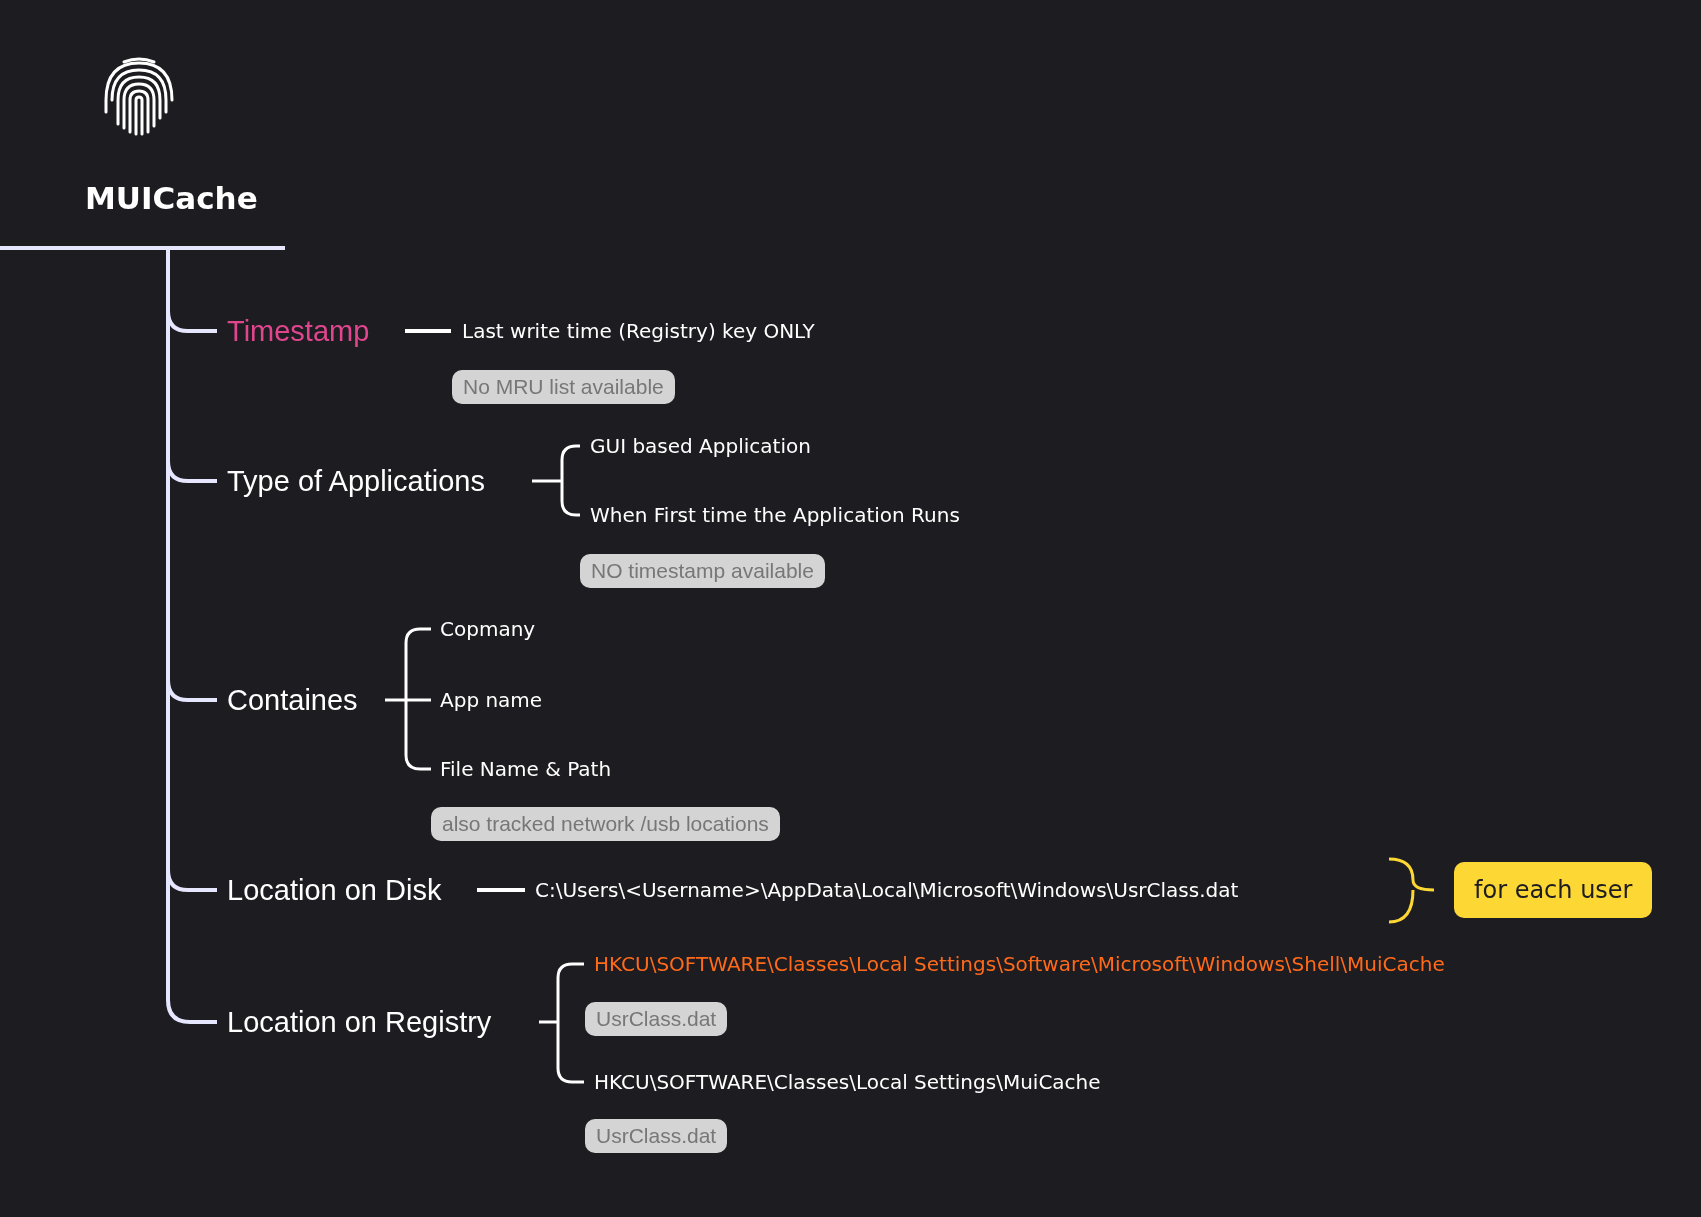 The height and width of the screenshot is (1217, 1701). I want to click on subtopic: HKCU\SOFTWARE\Classes\Local Settings\Software\Microsoft\Windows\Shell\MuiCache, so click(1019, 964).